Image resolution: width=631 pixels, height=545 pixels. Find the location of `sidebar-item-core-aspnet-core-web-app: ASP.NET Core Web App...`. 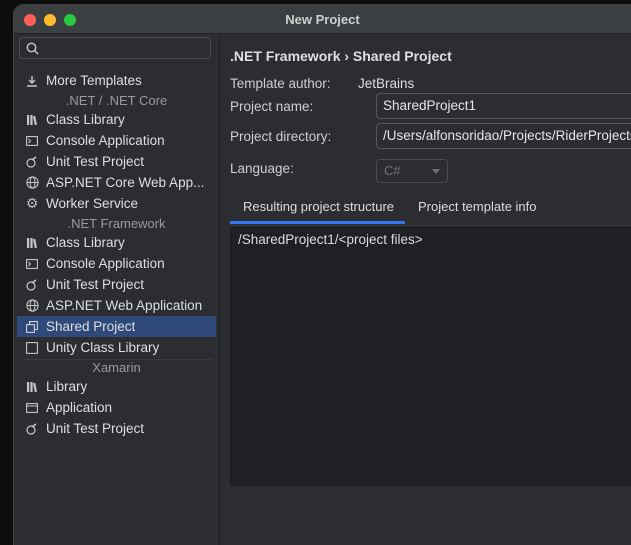

sidebar-item-core-aspnet-core-web-app: ASP.NET Core Web App... is located at coordinates (116, 182).